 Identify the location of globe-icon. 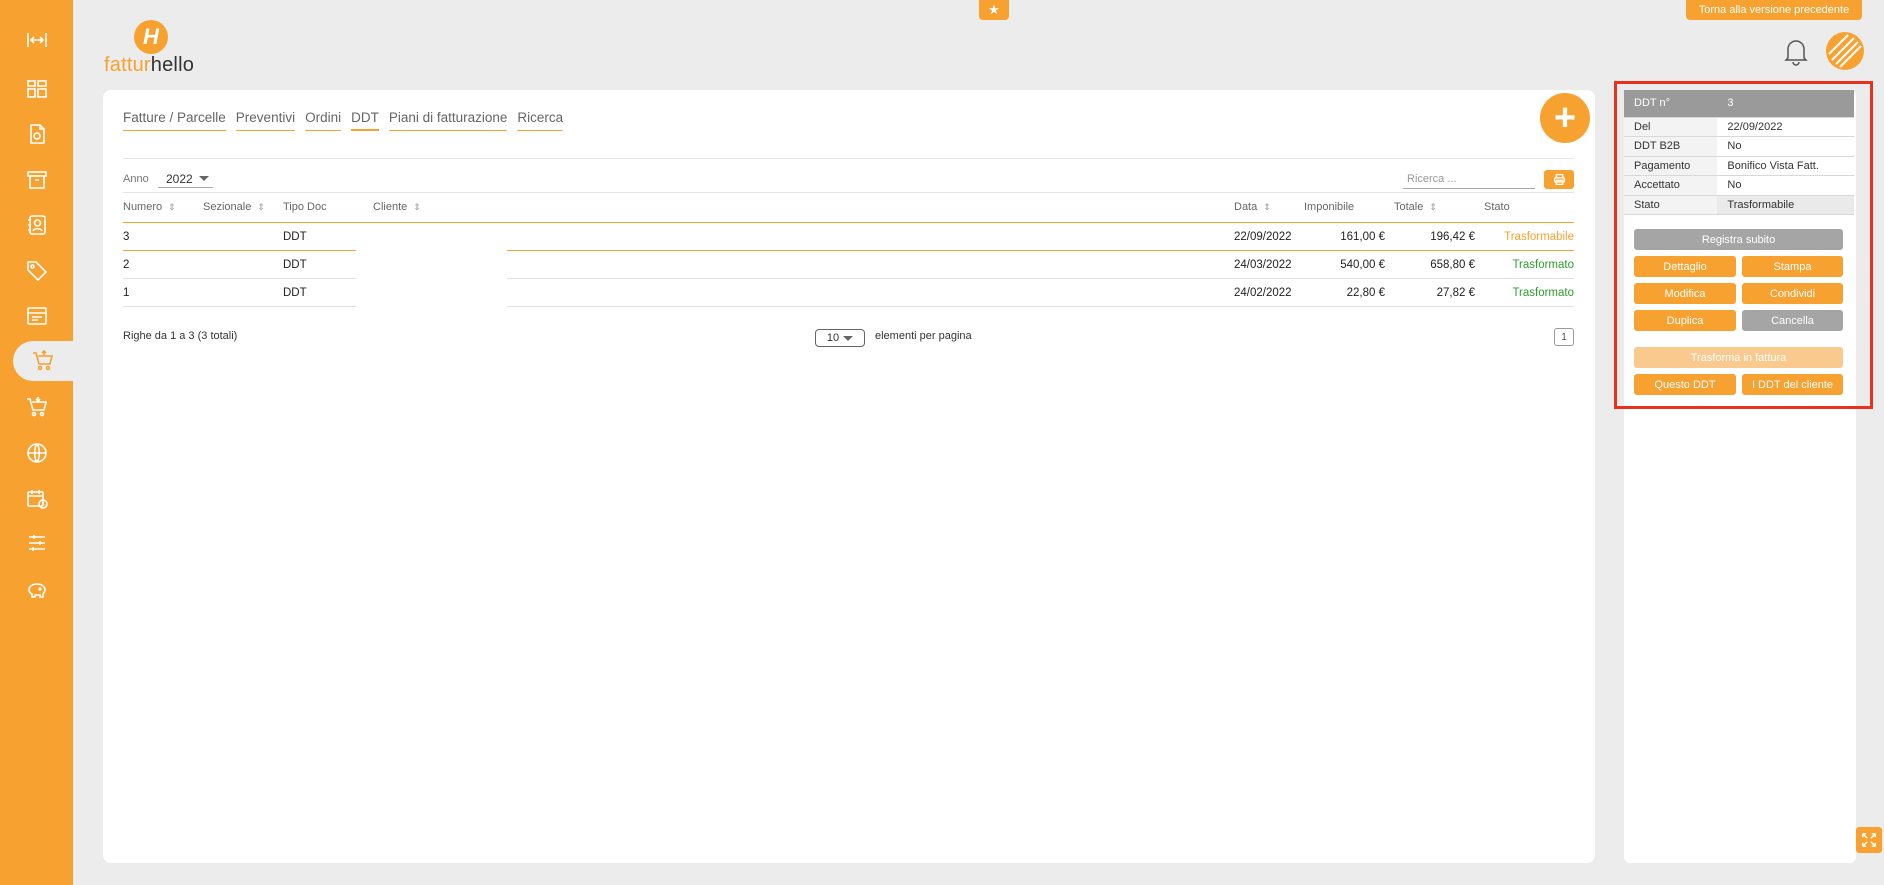
(36, 453).